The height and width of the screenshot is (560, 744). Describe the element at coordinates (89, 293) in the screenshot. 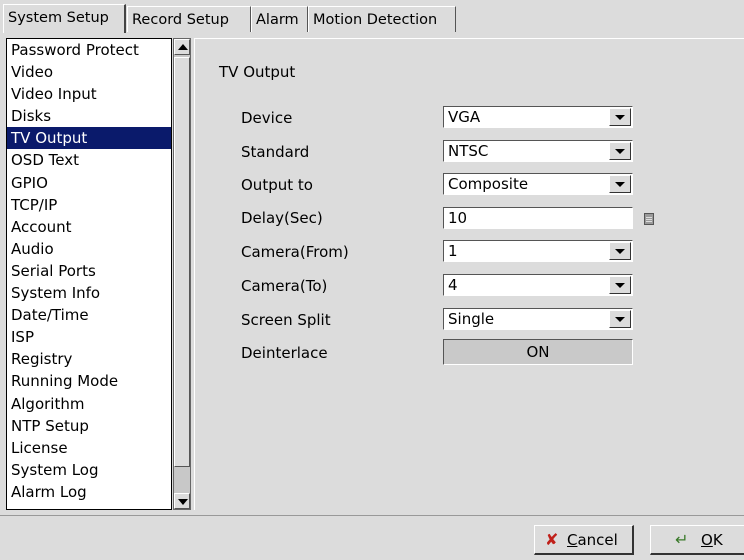

I see `sidebar-item-system-info: System Info` at that location.